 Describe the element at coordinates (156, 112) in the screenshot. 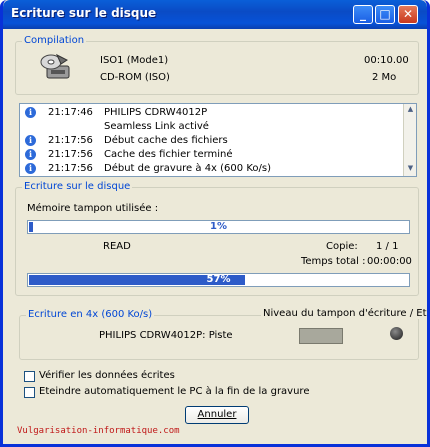

I see `log-message: PHILIPS CDRW4012P` at that location.